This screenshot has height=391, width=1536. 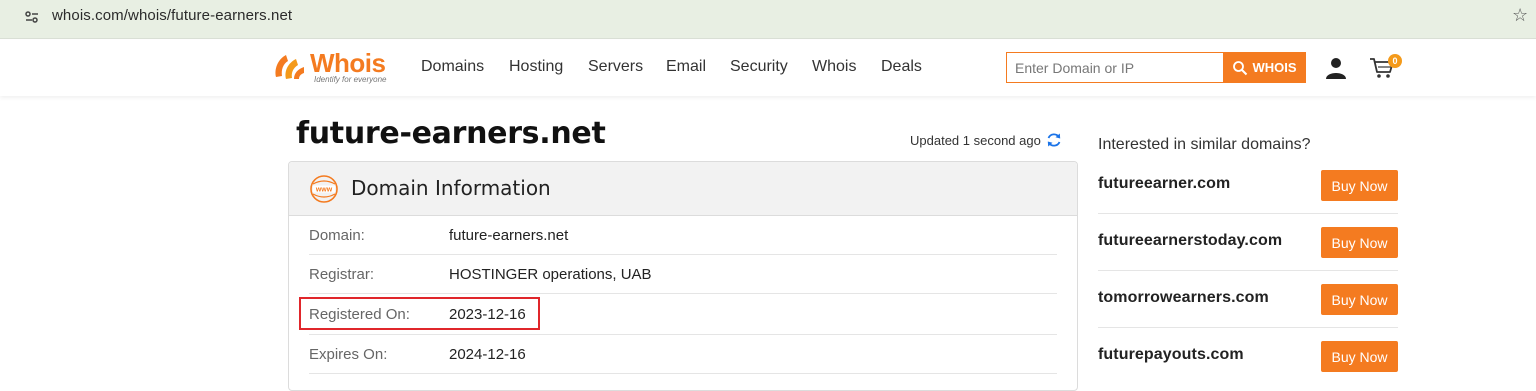 What do you see at coordinates (419, 313) in the screenshot?
I see `highlight-box` at bounding box center [419, 313].